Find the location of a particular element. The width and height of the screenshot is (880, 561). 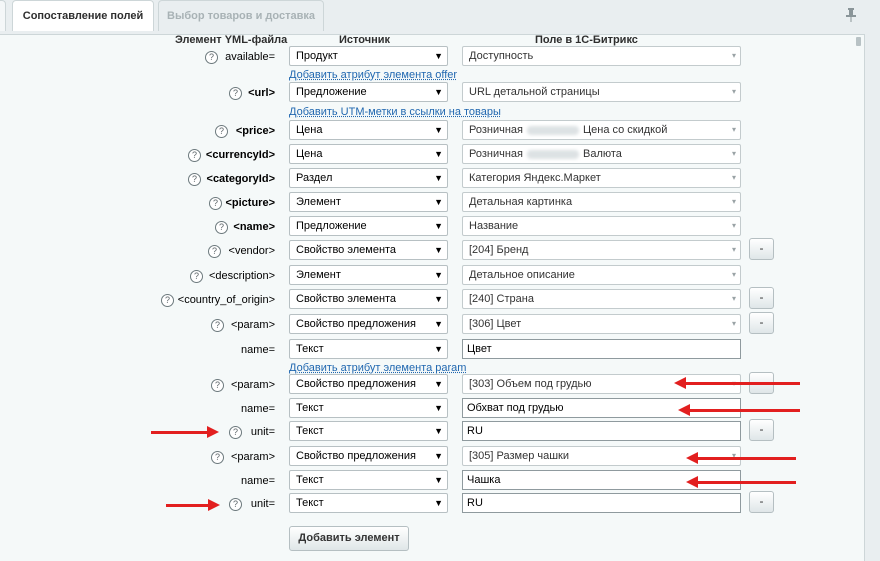

text-value-input: Цвет is located at coordinates (601, 349).